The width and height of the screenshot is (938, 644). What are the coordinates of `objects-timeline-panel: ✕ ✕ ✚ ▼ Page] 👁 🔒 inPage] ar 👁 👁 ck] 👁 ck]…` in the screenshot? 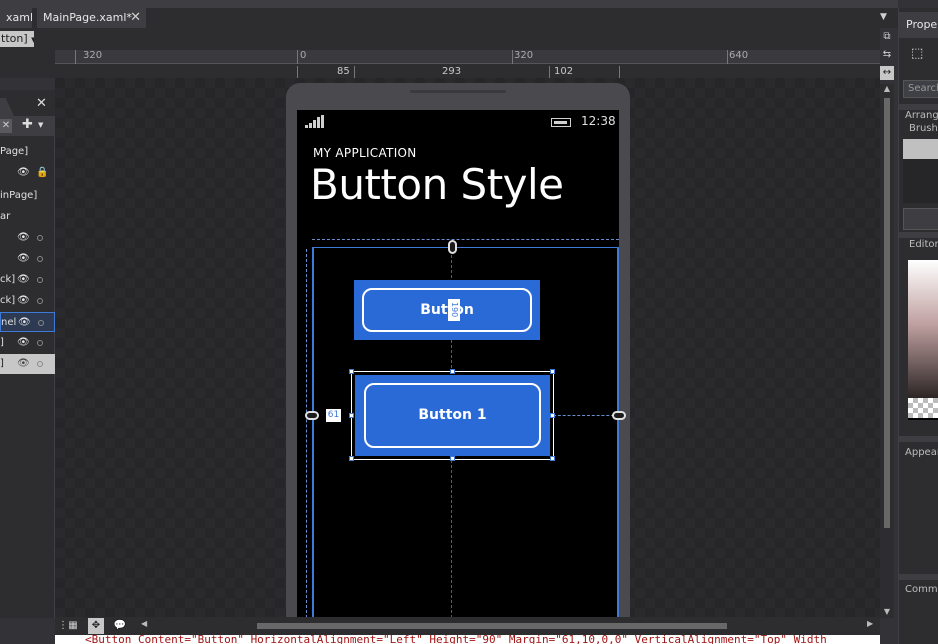 It's located at (27, 354).